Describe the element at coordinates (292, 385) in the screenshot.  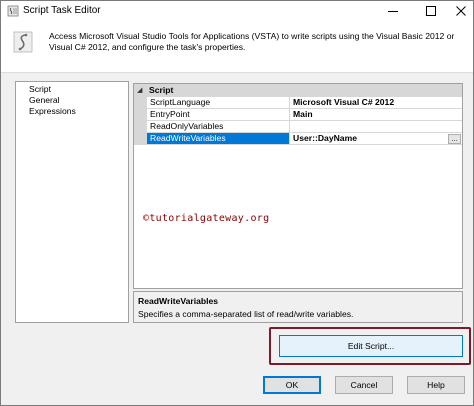
I see `ok-button: OK` at that location.